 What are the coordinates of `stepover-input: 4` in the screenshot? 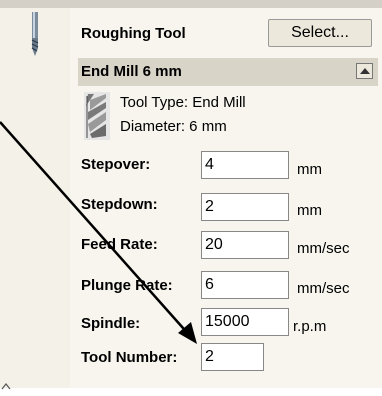 It's located at (245, 165).